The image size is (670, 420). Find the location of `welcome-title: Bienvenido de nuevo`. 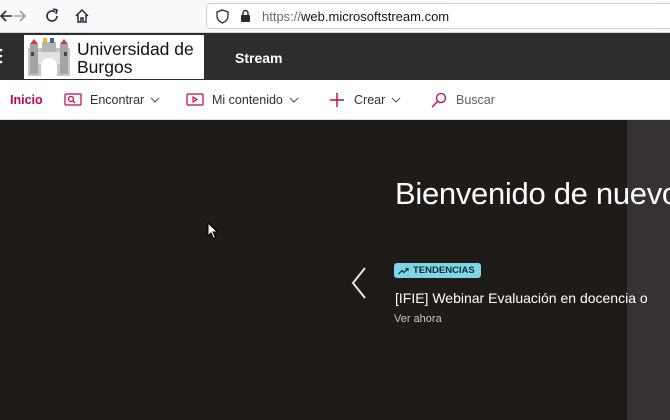

welcome-title: Bienvenido de nuevo is located at coordinates (532, 193).